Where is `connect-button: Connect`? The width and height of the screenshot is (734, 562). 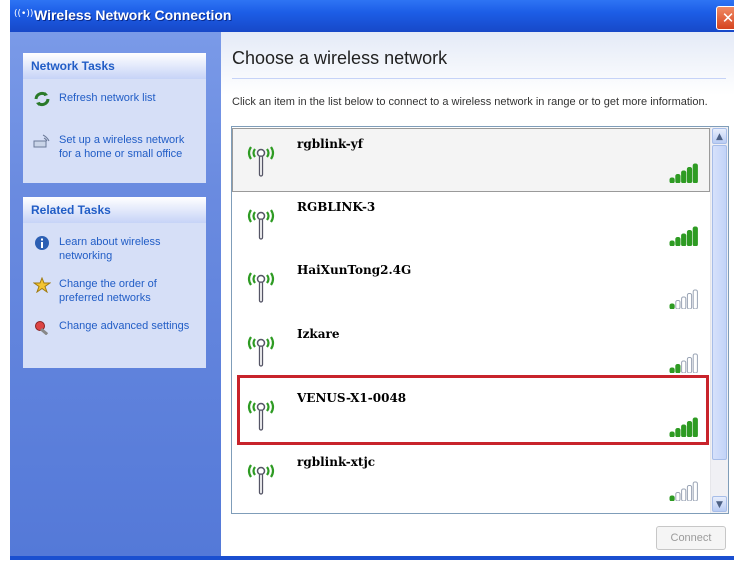
connect-button: Connect is located at coordinates (691, 538).